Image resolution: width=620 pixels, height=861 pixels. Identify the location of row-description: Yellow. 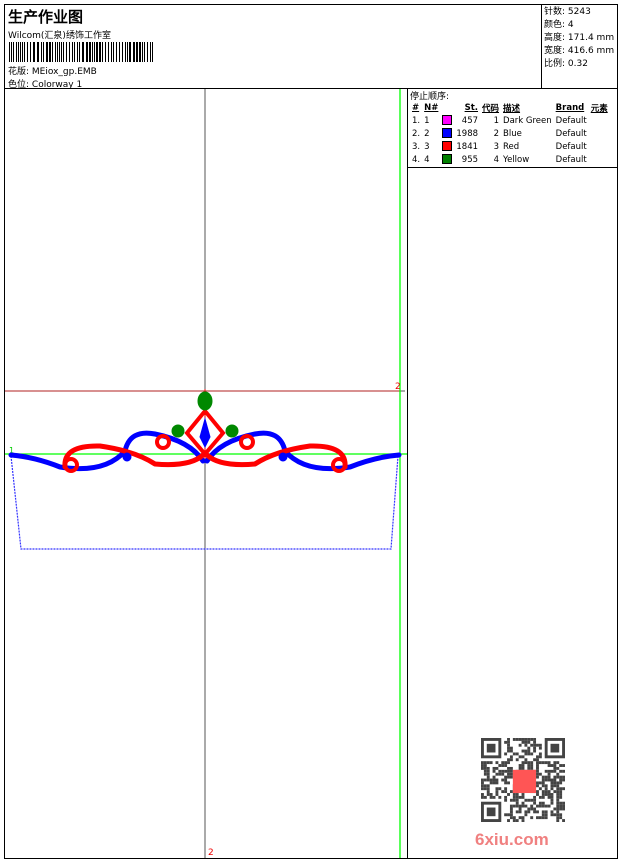
(516, 159).